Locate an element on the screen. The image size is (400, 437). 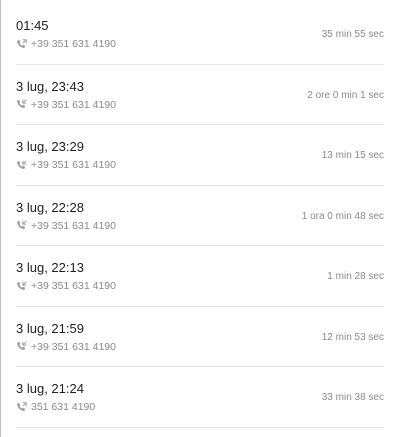
call-time: 3 lug, 21:59 is located at coordinates (50, 328).